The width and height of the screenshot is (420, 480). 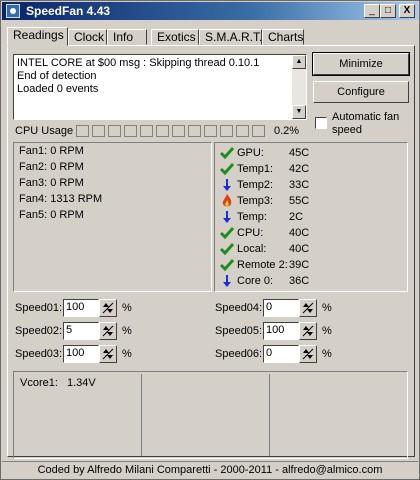 I want to click on speed03-control: Speed03: 100 %, so click(x=75, y=354).